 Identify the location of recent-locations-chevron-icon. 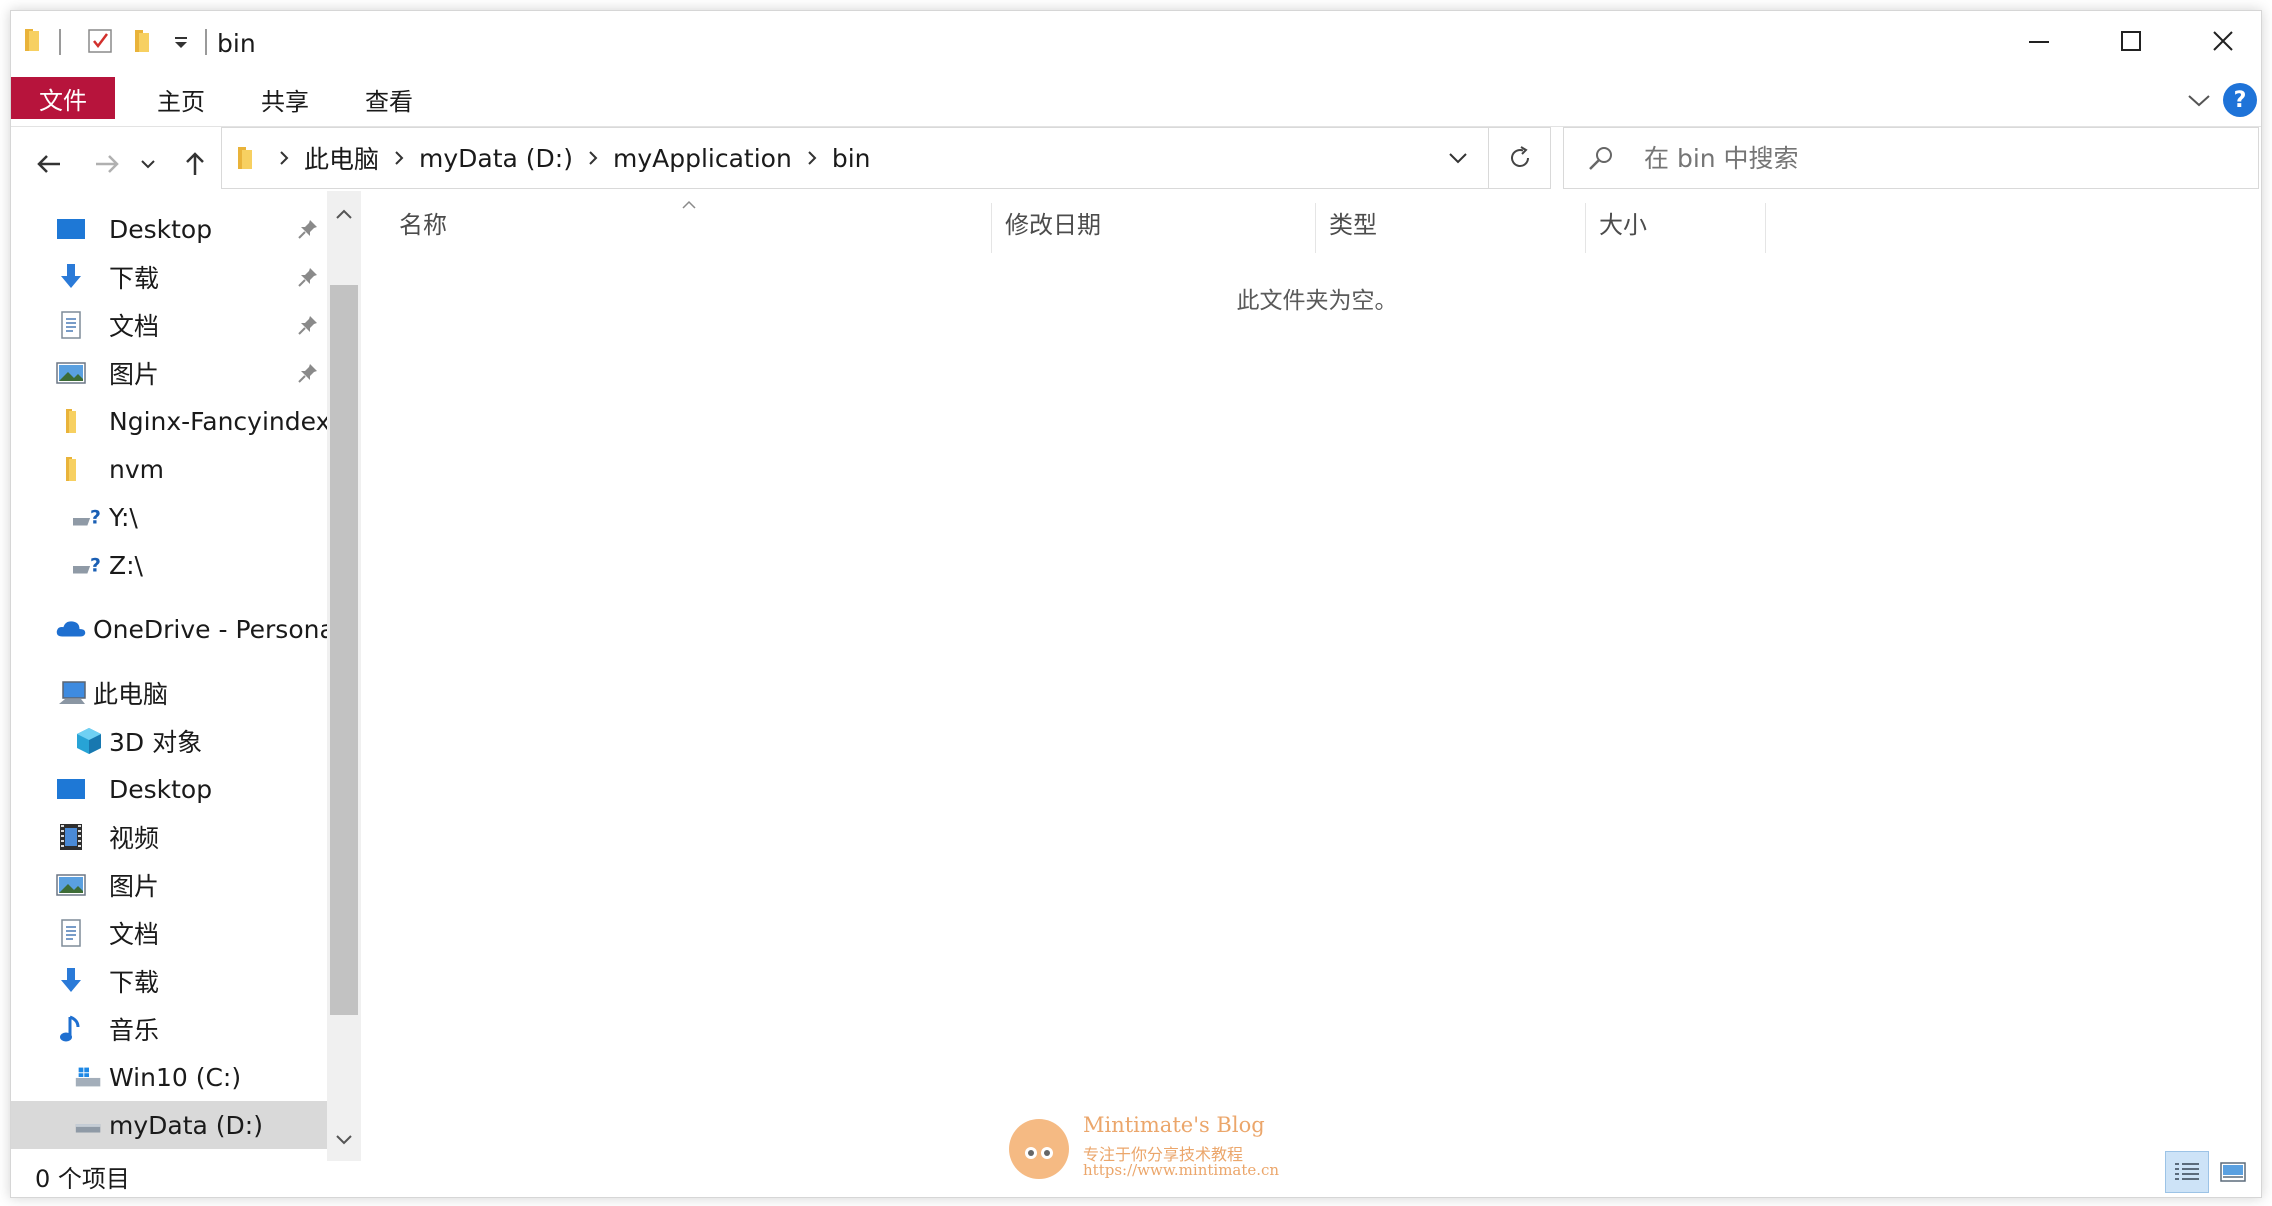
(148, 164).